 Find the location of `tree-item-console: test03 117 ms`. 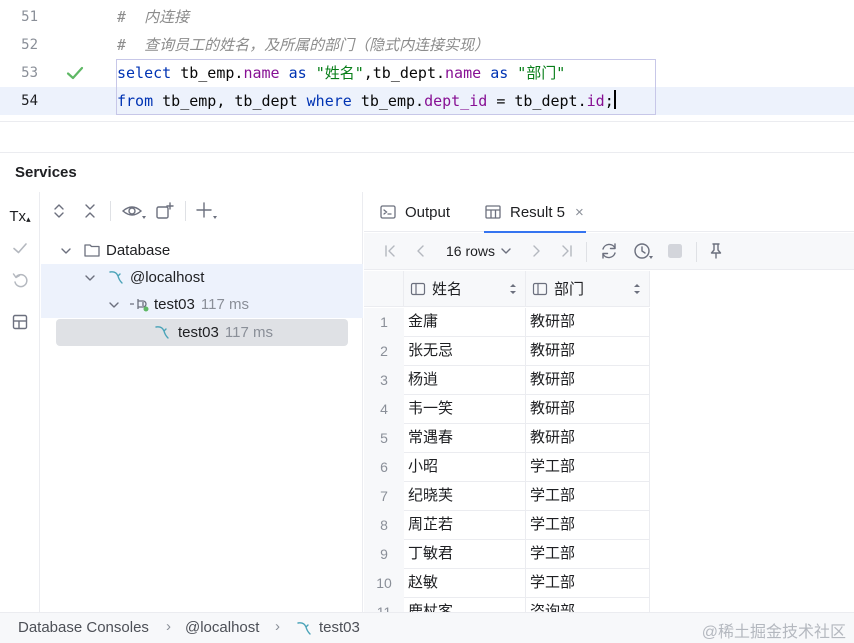

tree-item-console: test03 117 ms is located at coordinates (202, 332).